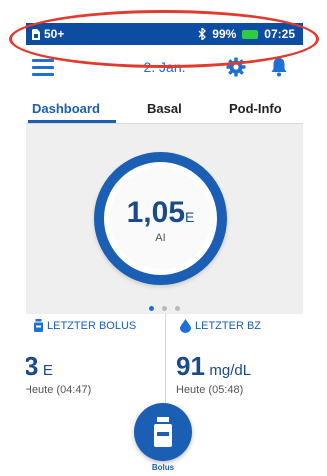 The width and height of the screenshot is (327, 476). Describe the element at coordinates (66, 108) in the screenshot. I see `tab-dashboard: Dashboard` at that location.